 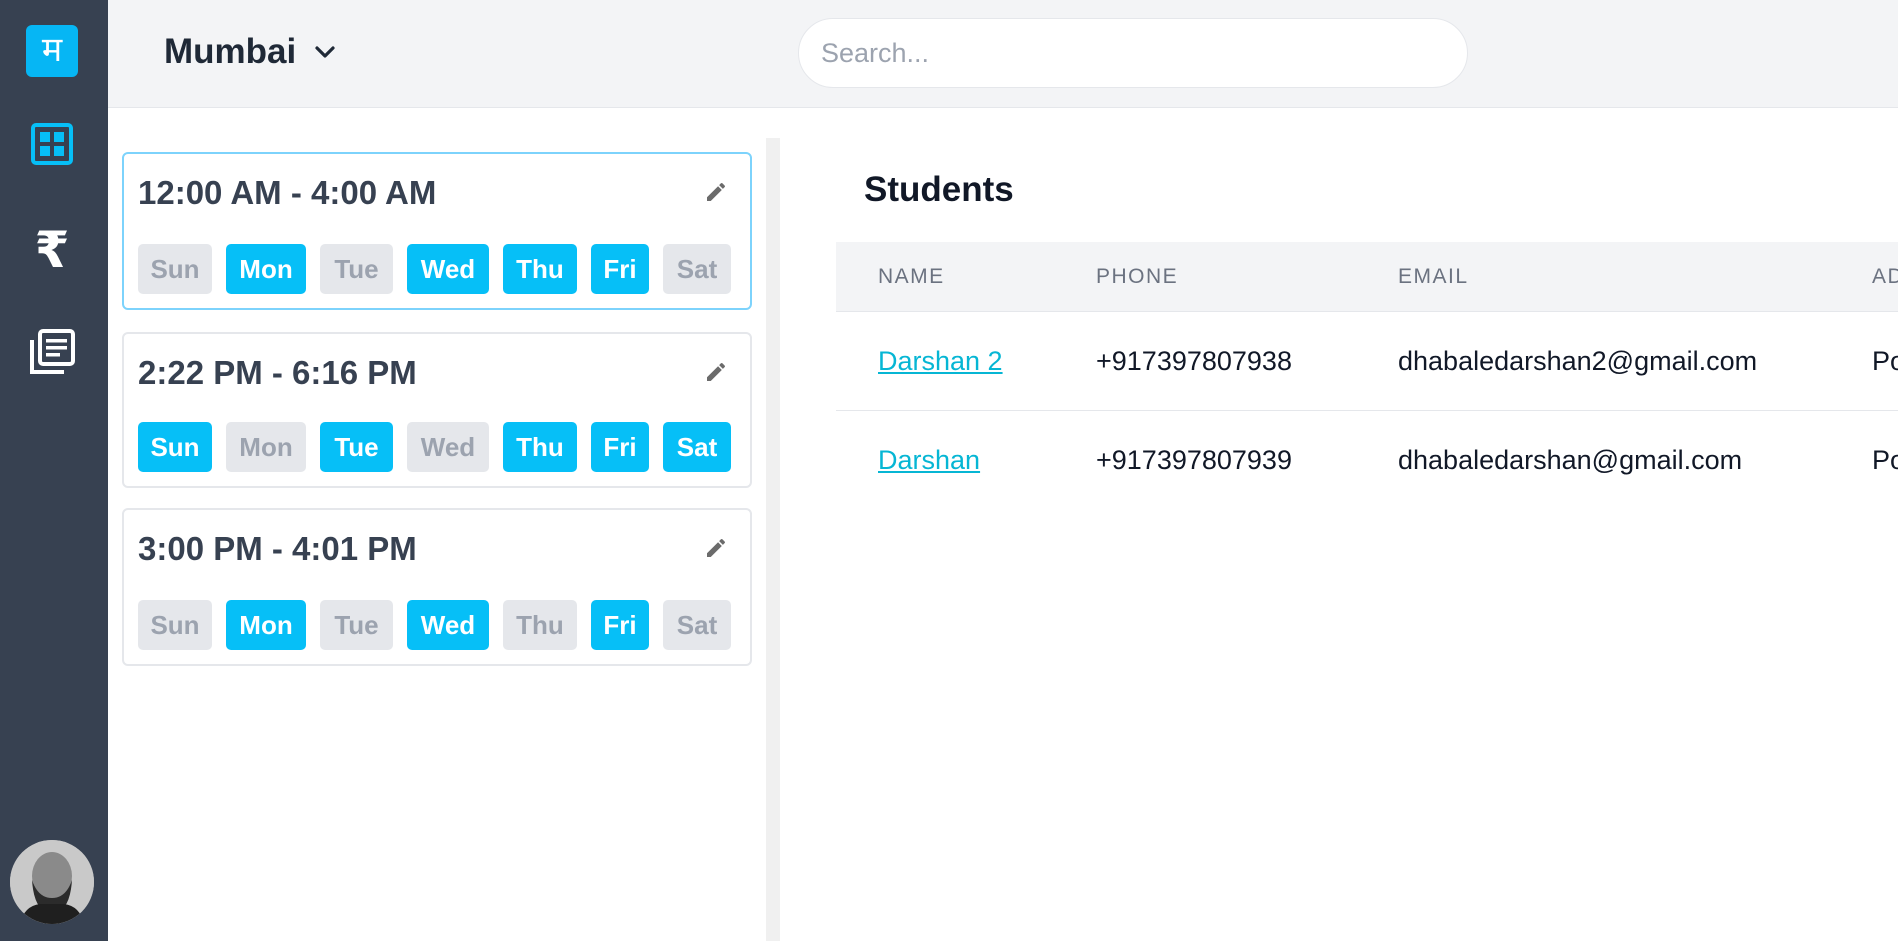 What do you see at coordinates (277, 372) in the screenshot?
I see `schedule-time: 2:22 PM - 6:16 PM` at bounding box center [277, 372].